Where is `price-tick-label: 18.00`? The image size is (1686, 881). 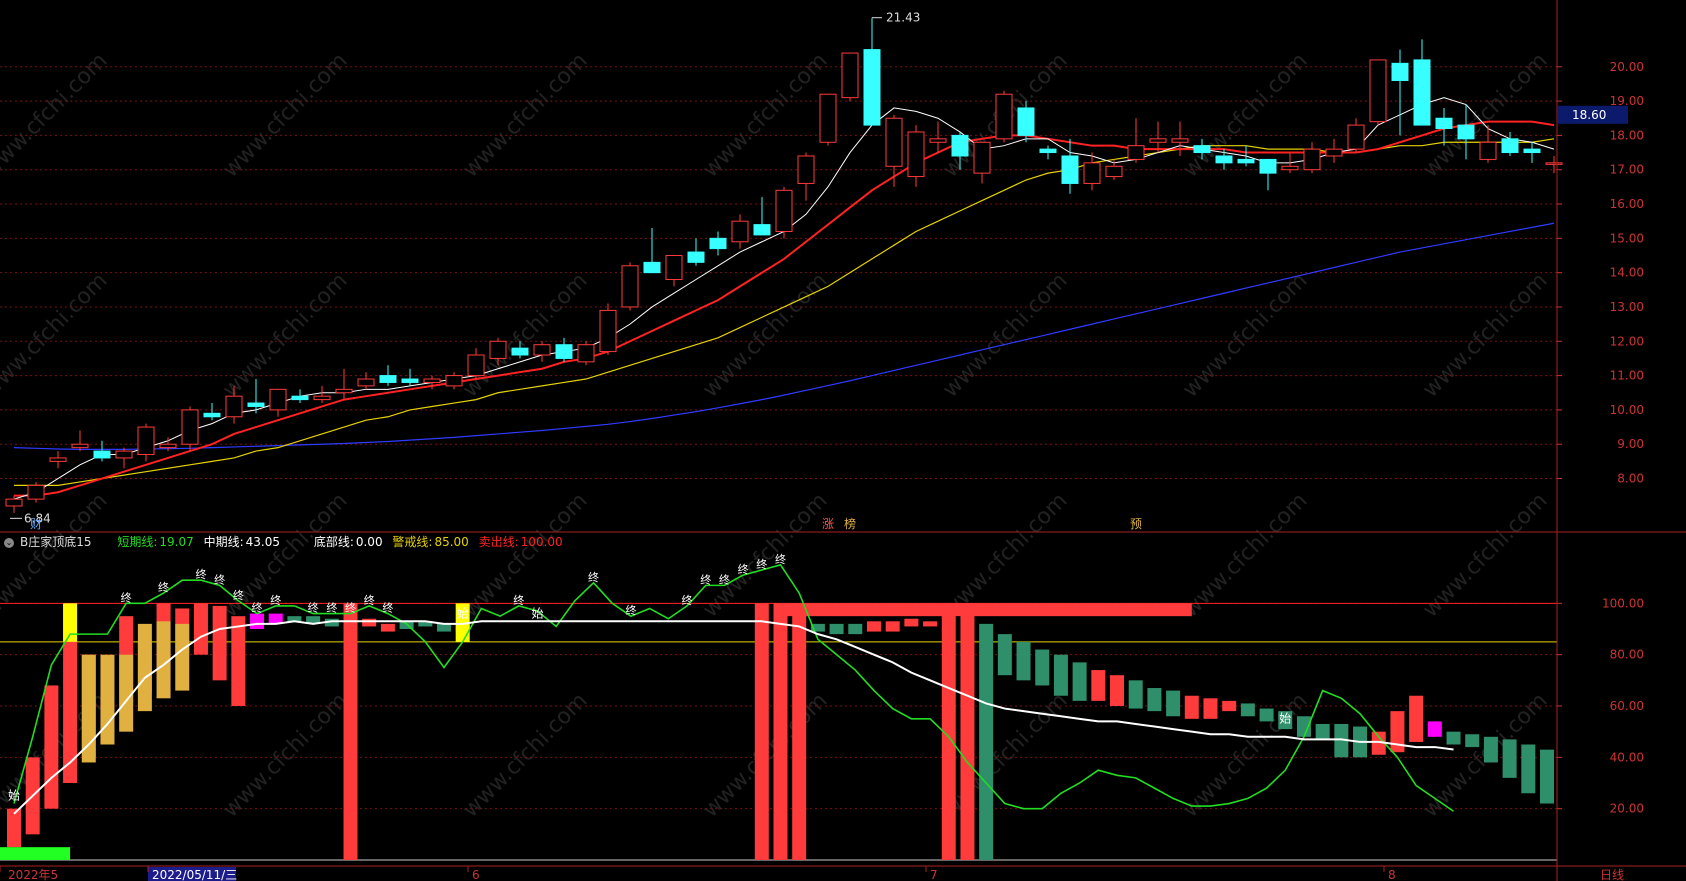 price-tick-label: 18.00 is located at coordinates (1627, 135).